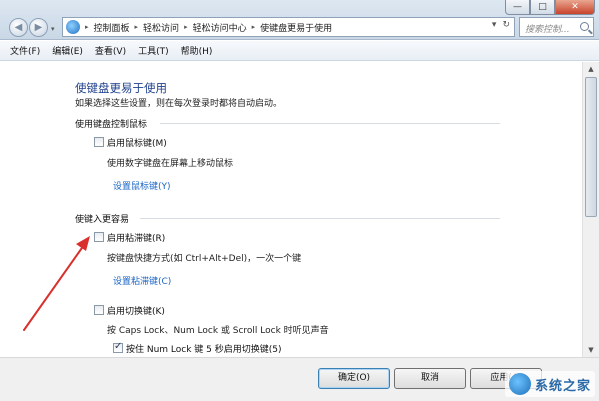  I want to click on numlock-hold-label: 按住 Num Lock 键 5 秒启用切换键(5), so click(204, 348).